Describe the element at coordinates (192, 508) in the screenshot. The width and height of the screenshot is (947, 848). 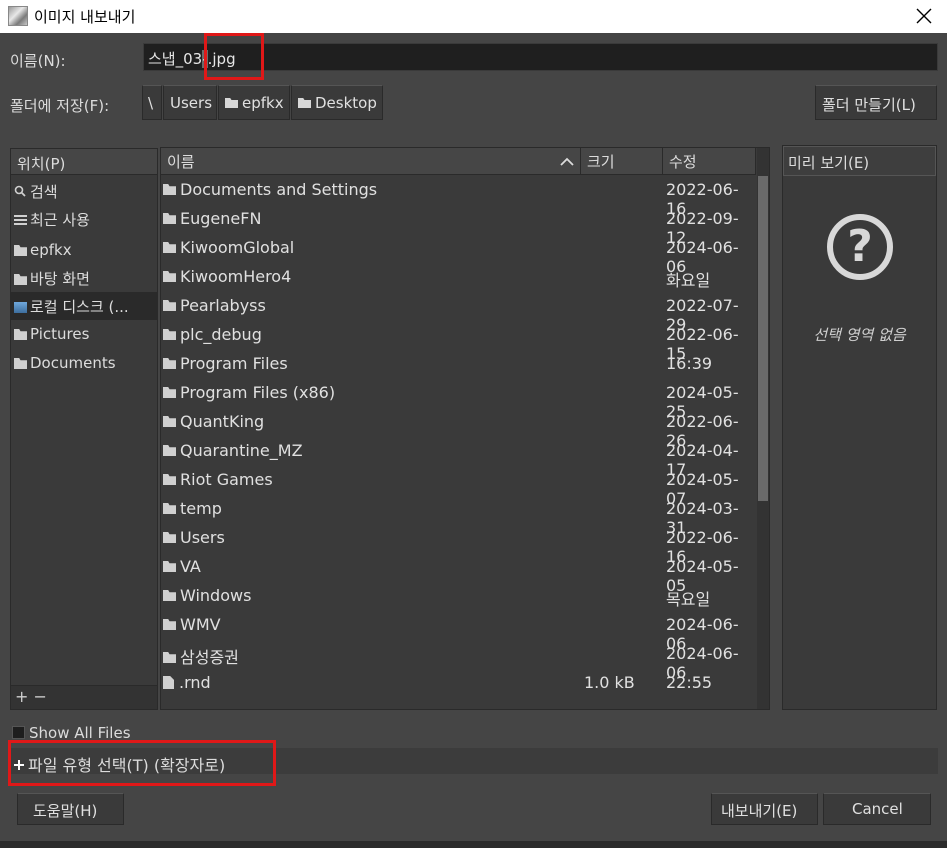
I see `file-name: temp` at that location.